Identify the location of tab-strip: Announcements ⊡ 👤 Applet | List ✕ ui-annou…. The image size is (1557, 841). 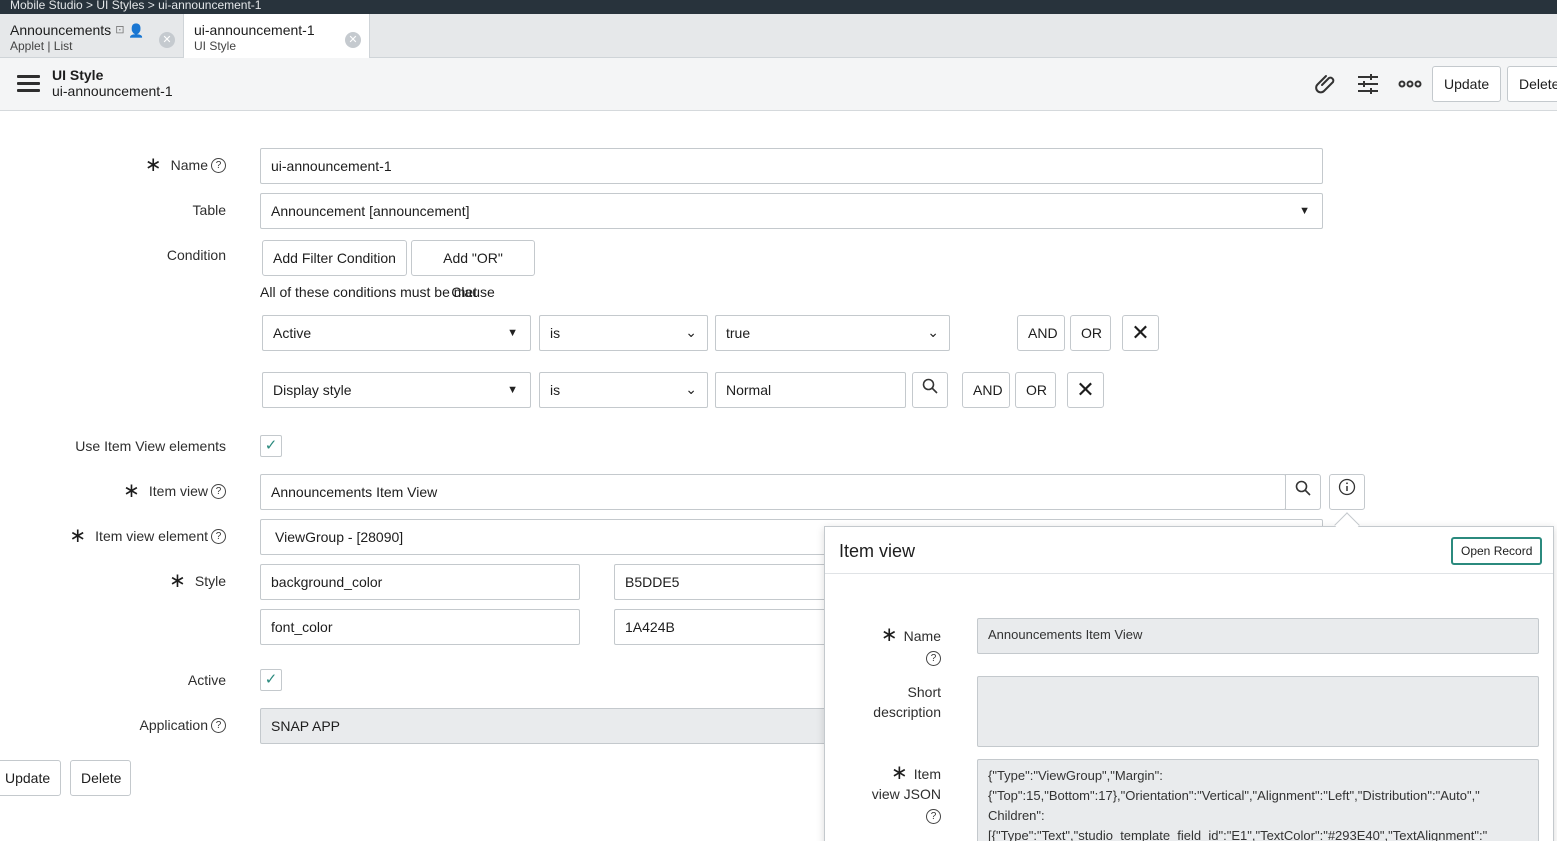
(778, 36).